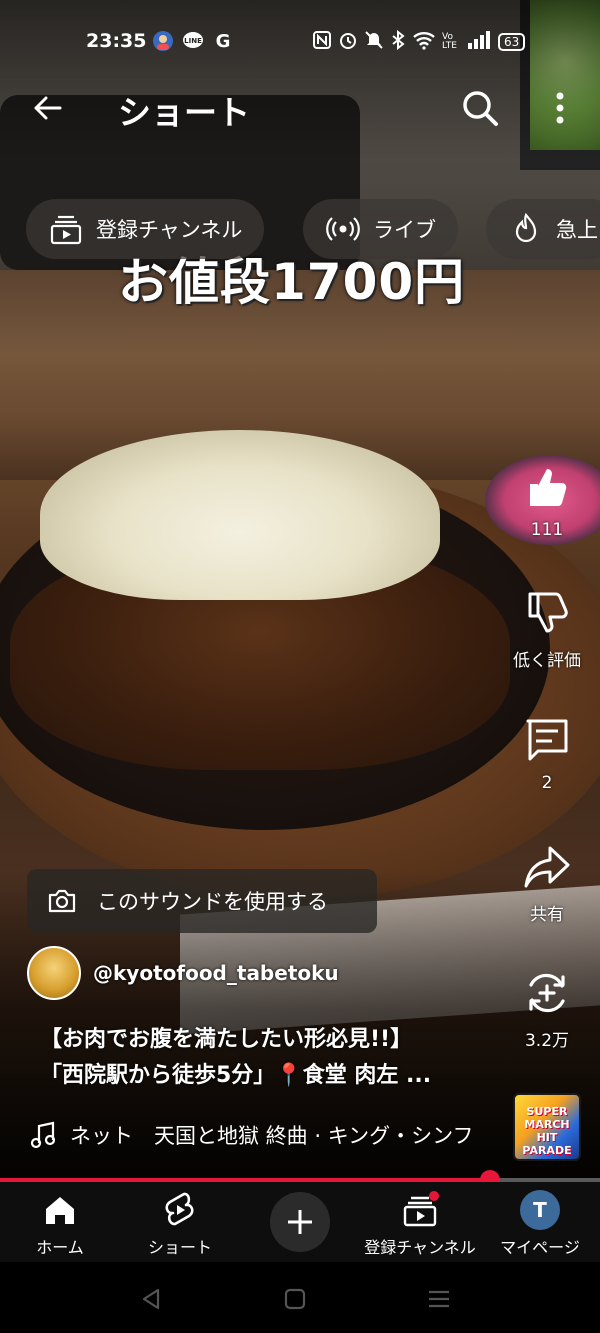 Image resolution: width=600 pixels, height=1333 pixels. I want to click on search-button, so click(480, 108).